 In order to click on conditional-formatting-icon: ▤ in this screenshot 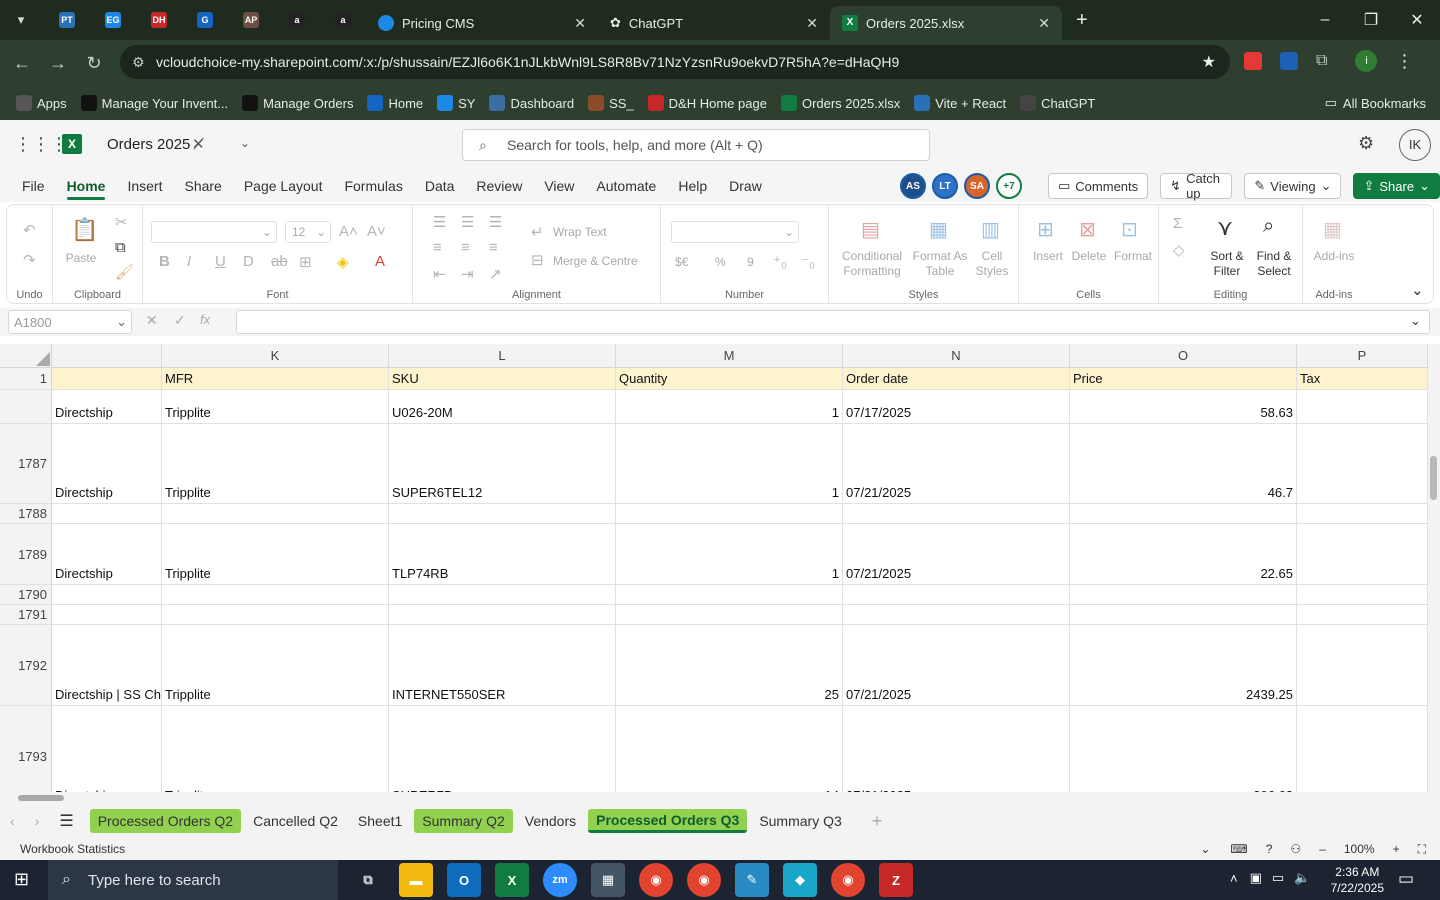, I will do `click(870, 229)`.